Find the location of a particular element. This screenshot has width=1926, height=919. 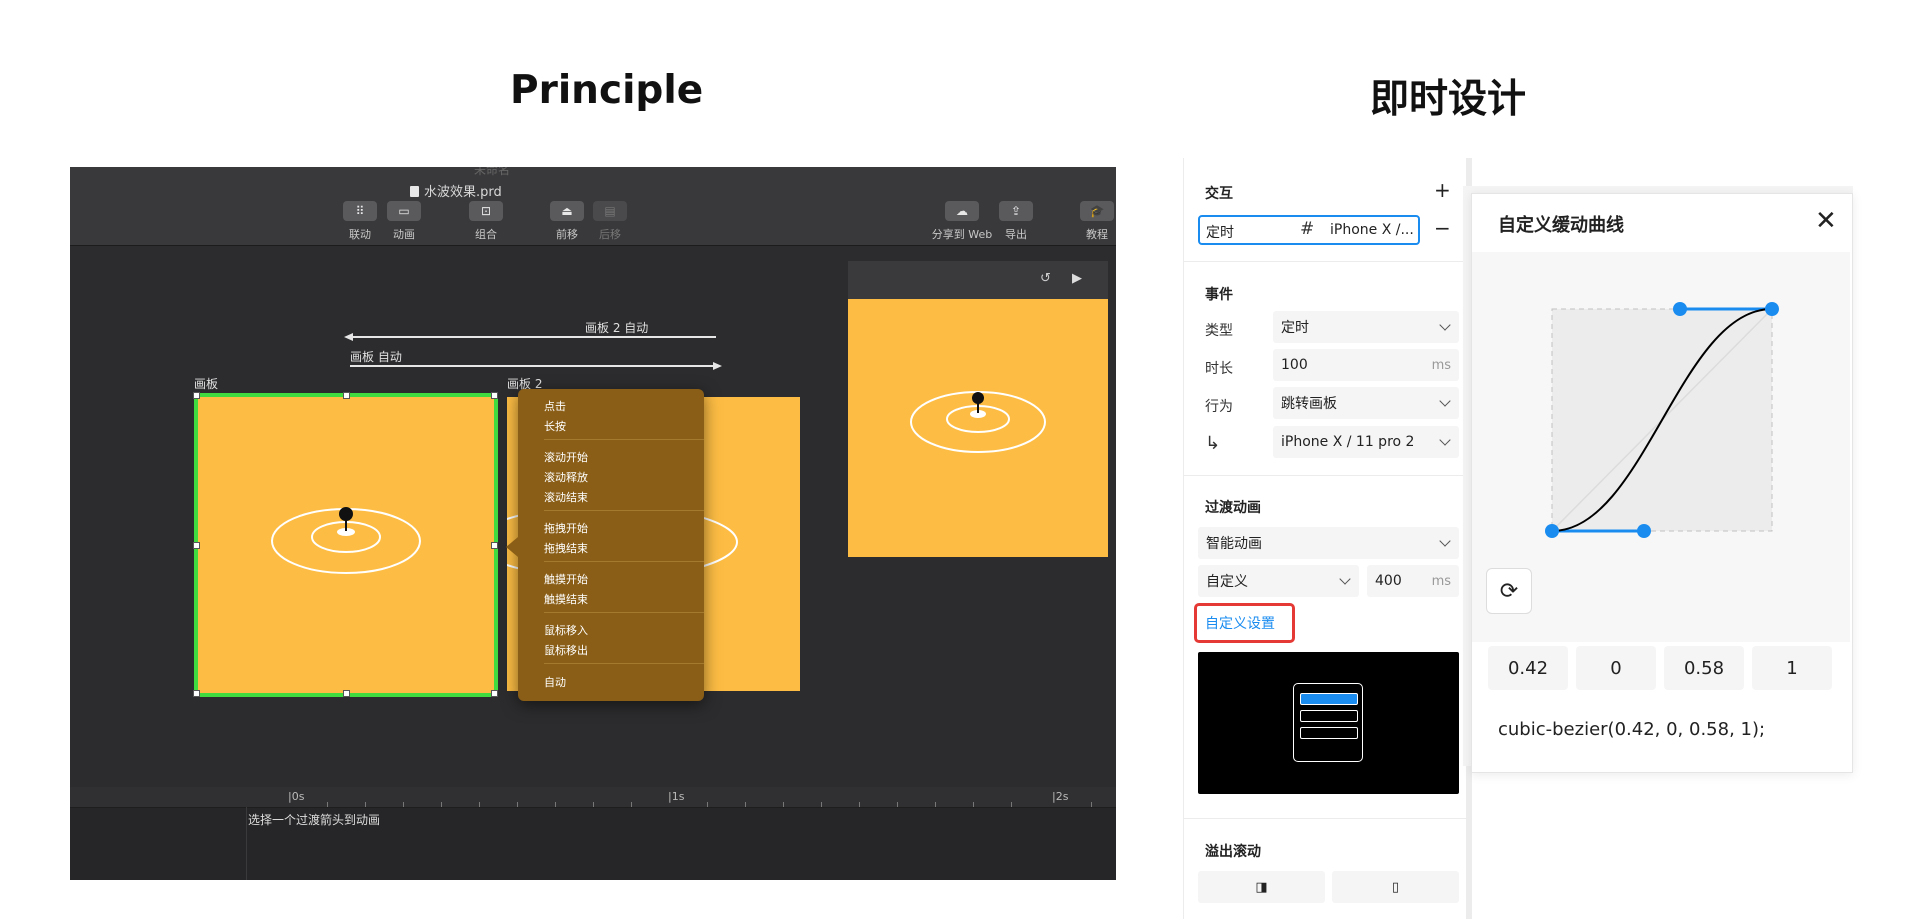

toolbar-label-animate: 动画 is located at coordinates (404, 234).